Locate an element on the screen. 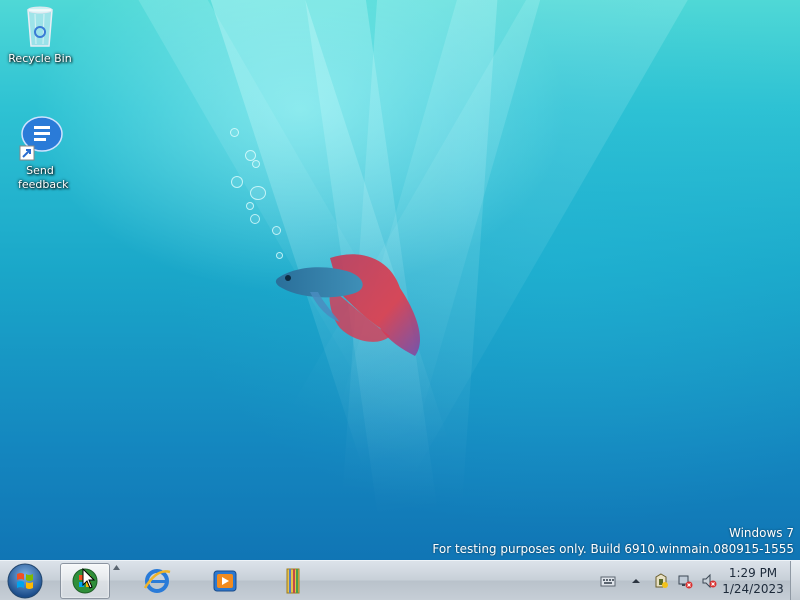 The width and height of the screenshot is (800, 600). show-desktop-button is located at coordinates (795, 580).